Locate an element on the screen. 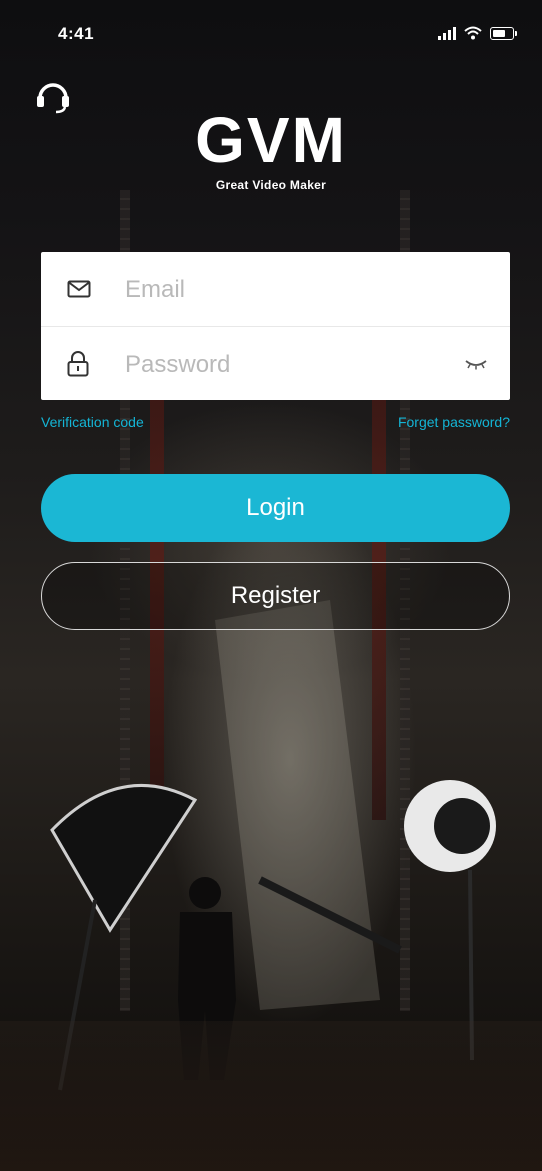 This screenshot has width=542, height=1171. auth-links: Verification code Forget password? is located at coordinates (275, 425).